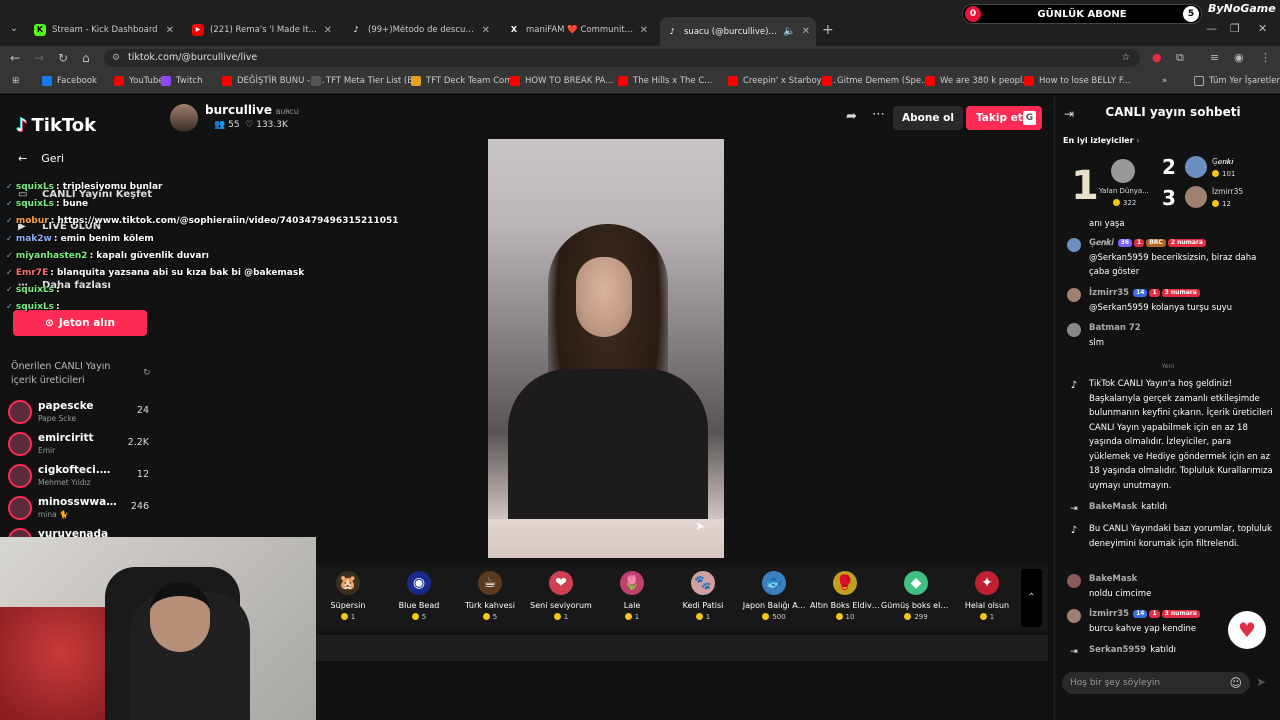  What do you see at coordinates (561, 596) in the screenshot?
I see `gift-item: ❤ Seni seviyorum 1` at bounding box center [561, 596].